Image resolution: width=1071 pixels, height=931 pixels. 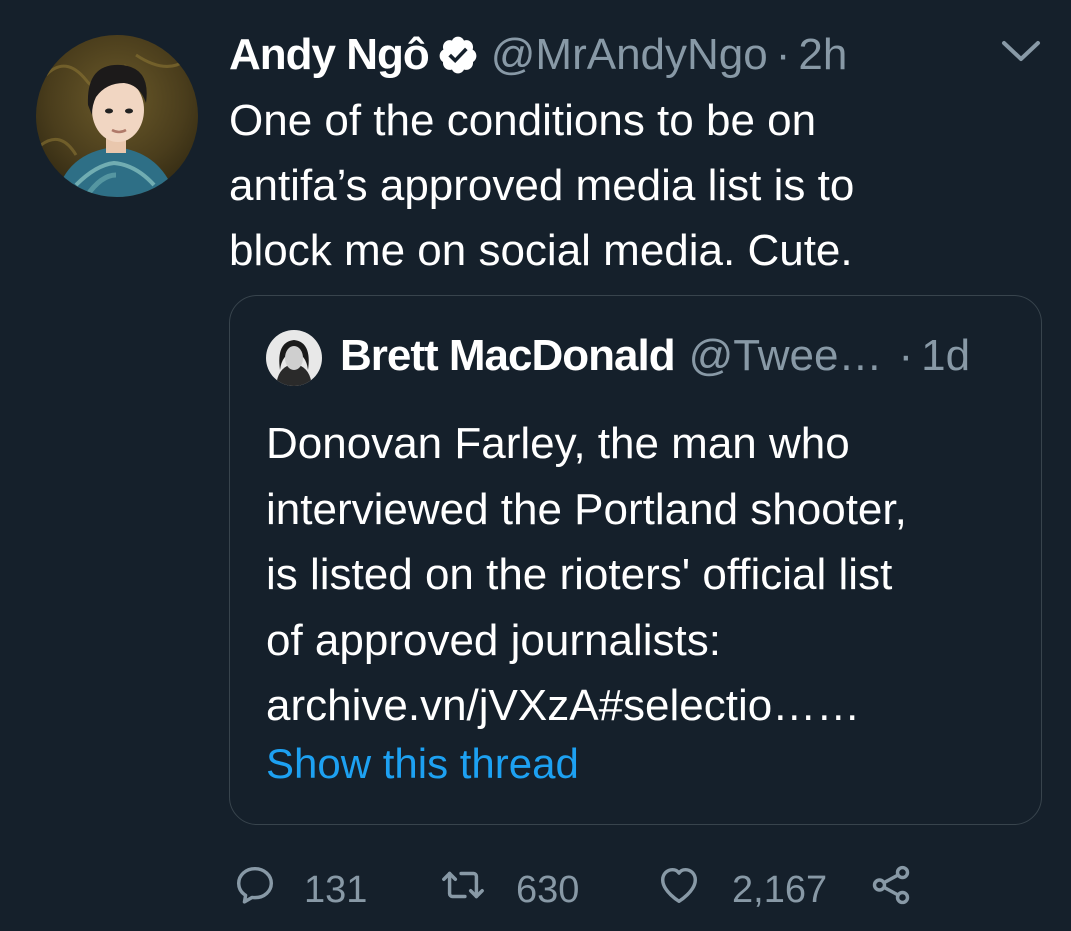 What do you see at coordinates (509, 890) in the screenshot?
I see `retweet-button: 630` at bounding box center [509, 890].